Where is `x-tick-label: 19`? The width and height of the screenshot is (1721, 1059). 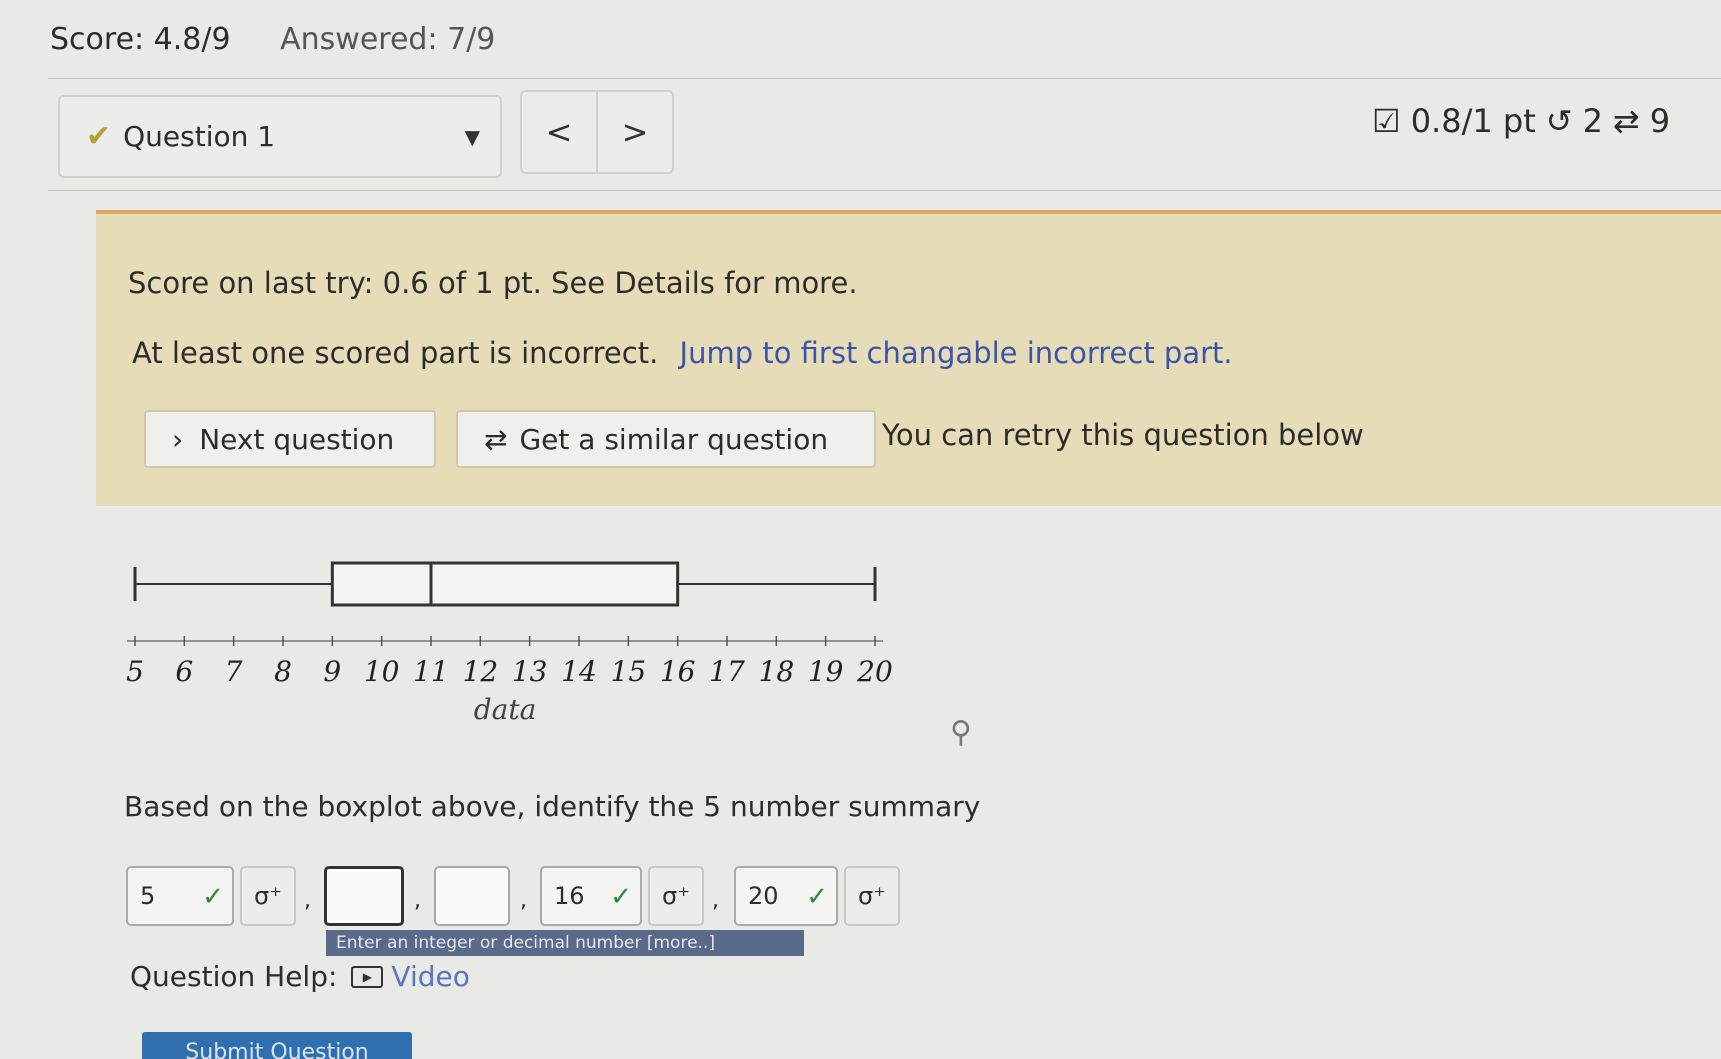
x-tick-label: 19 is located at coordinates (826, 671).